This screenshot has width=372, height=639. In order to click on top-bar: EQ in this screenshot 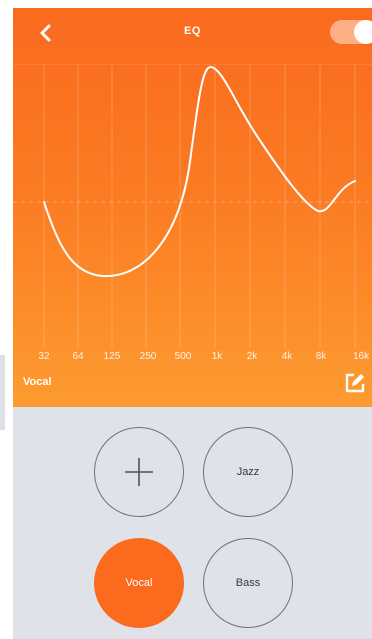, I will do `click(192, 32)`.